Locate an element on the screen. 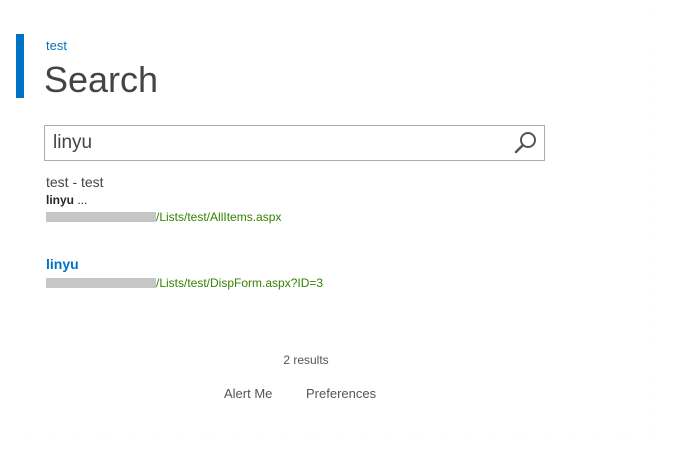  search-input is located at coordinates (279, 143).